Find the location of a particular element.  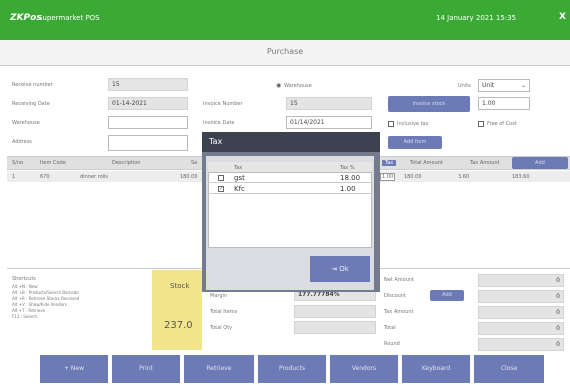

new-button: + New is located at coordinates (74, 369).